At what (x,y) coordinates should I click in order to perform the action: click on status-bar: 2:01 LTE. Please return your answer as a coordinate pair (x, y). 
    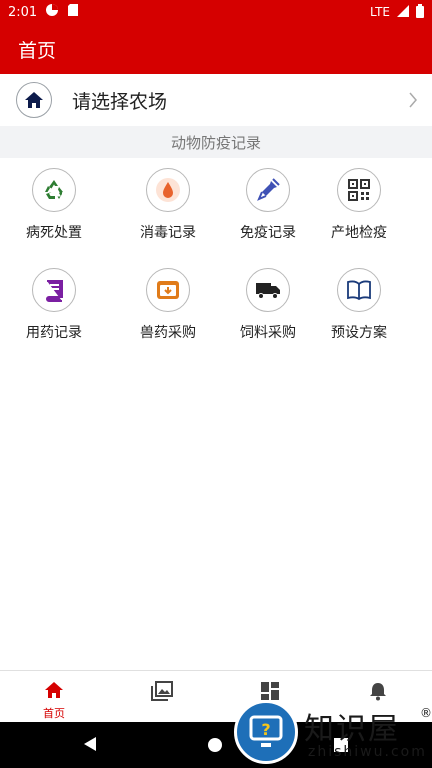
    Looking at the image, I should click on (216, 12).